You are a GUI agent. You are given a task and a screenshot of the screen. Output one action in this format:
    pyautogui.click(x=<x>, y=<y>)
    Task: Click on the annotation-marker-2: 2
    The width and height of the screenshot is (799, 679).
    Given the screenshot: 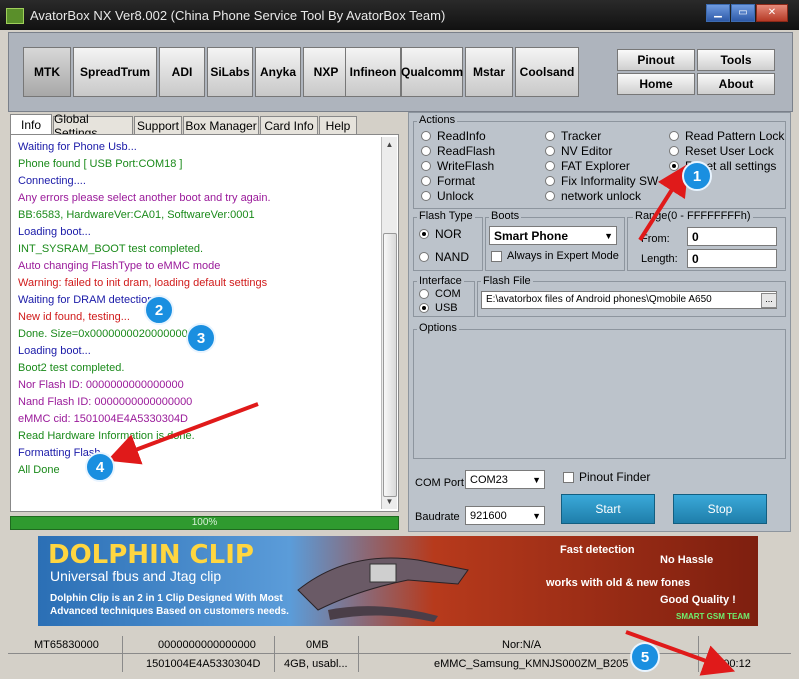 What is the action you would take?
    pyautogui.click(x=159, y=310)
    